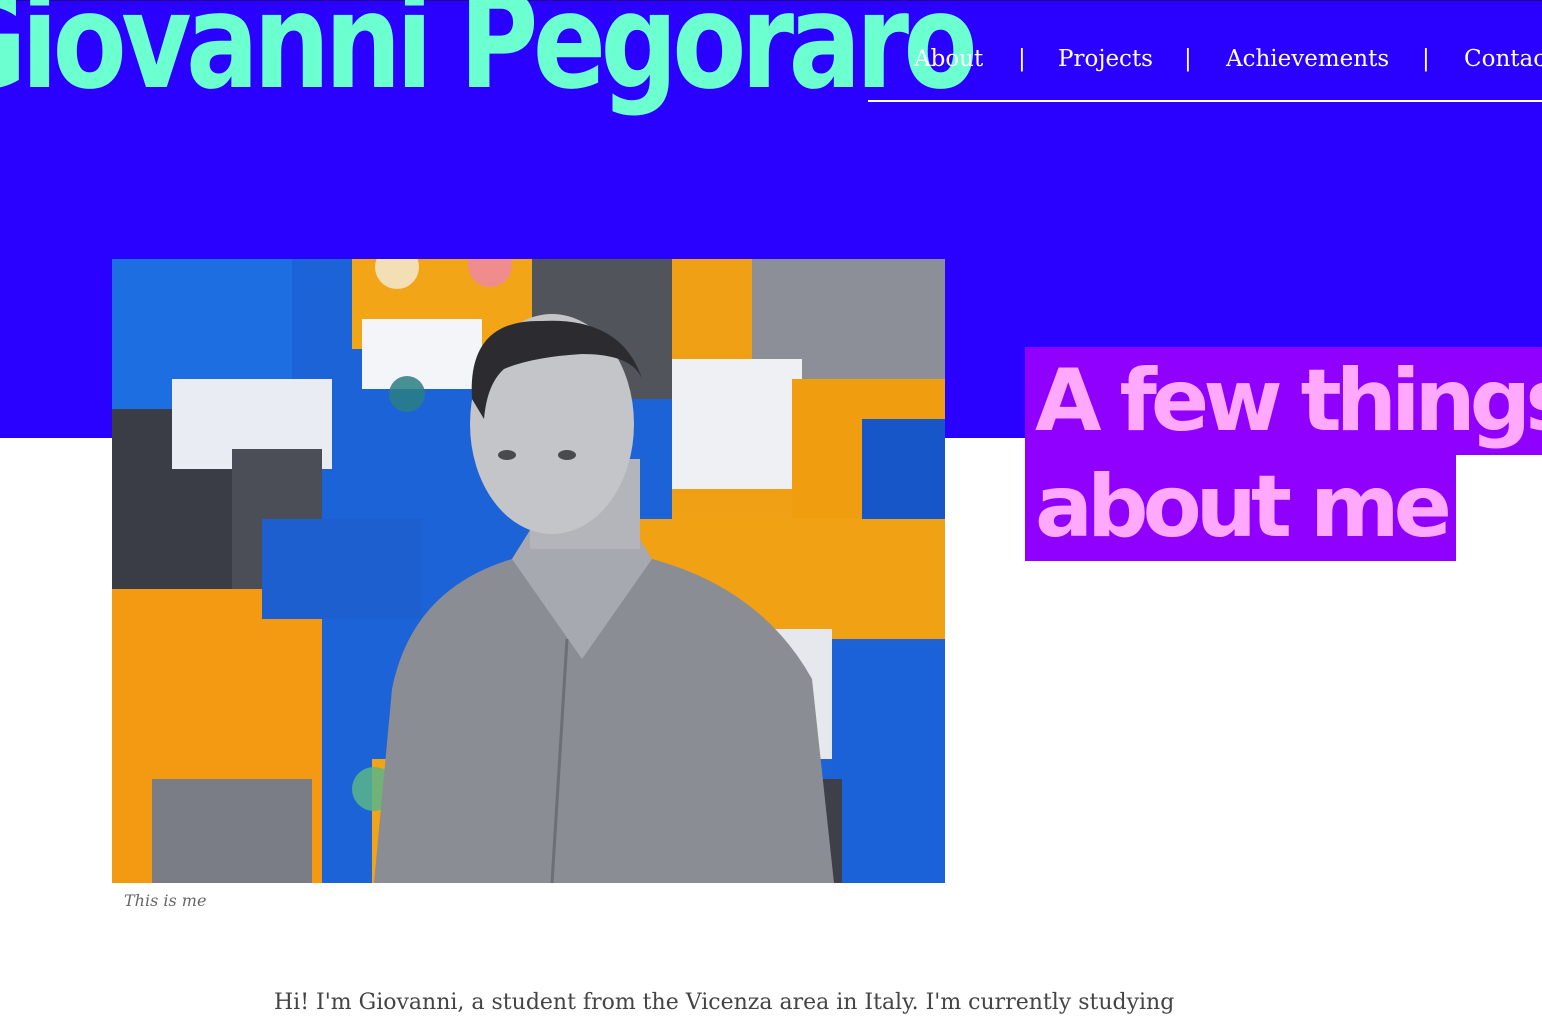 The image size is (1542, 1026). Describe the element at coordinates (1240, 507) in the screenshot. I see `about-heading-line-2: about me` at that location.